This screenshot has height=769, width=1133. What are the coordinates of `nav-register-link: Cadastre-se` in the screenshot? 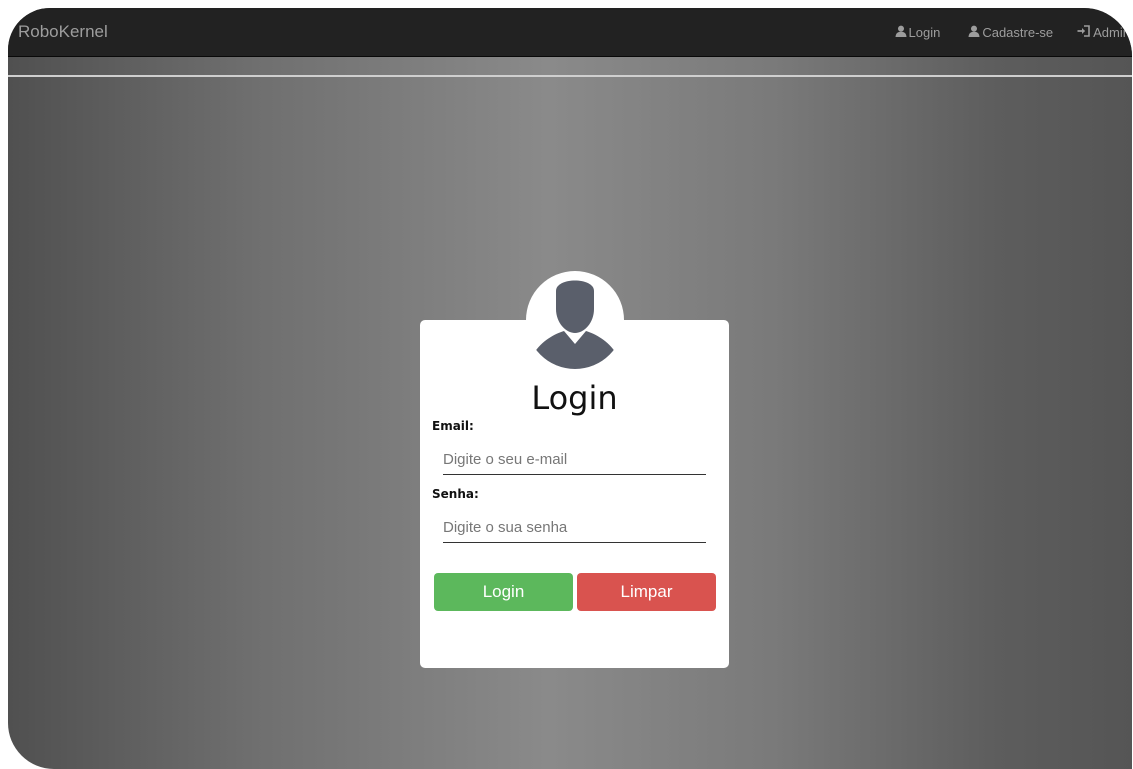 It's located at (1010, 32).